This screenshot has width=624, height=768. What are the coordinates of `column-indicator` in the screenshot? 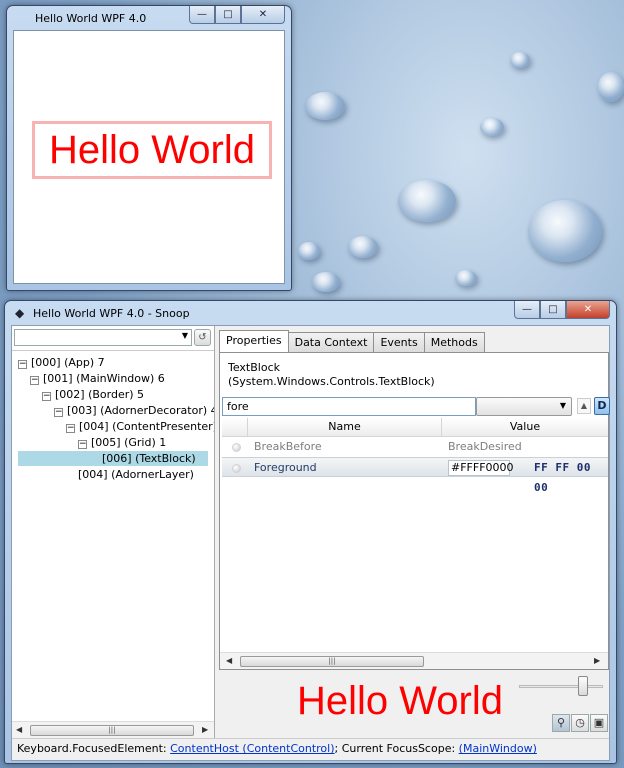 It's located at (235, 427).